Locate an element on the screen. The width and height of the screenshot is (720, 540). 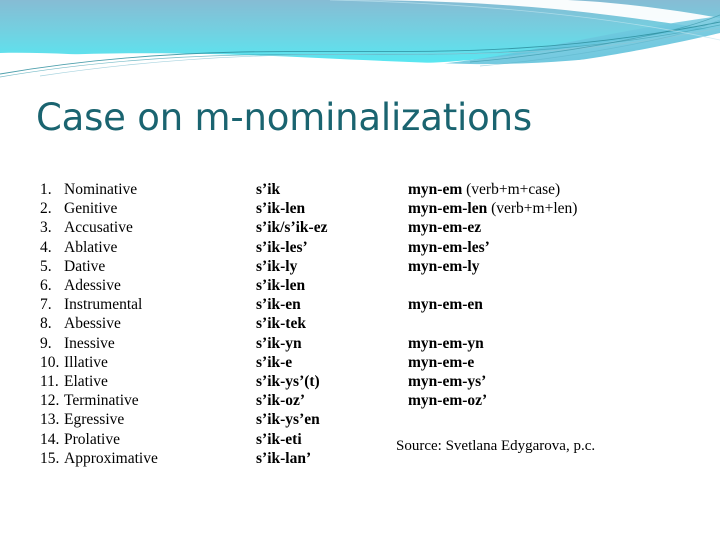
case-number: 4. is located at coordinates (46, 247).